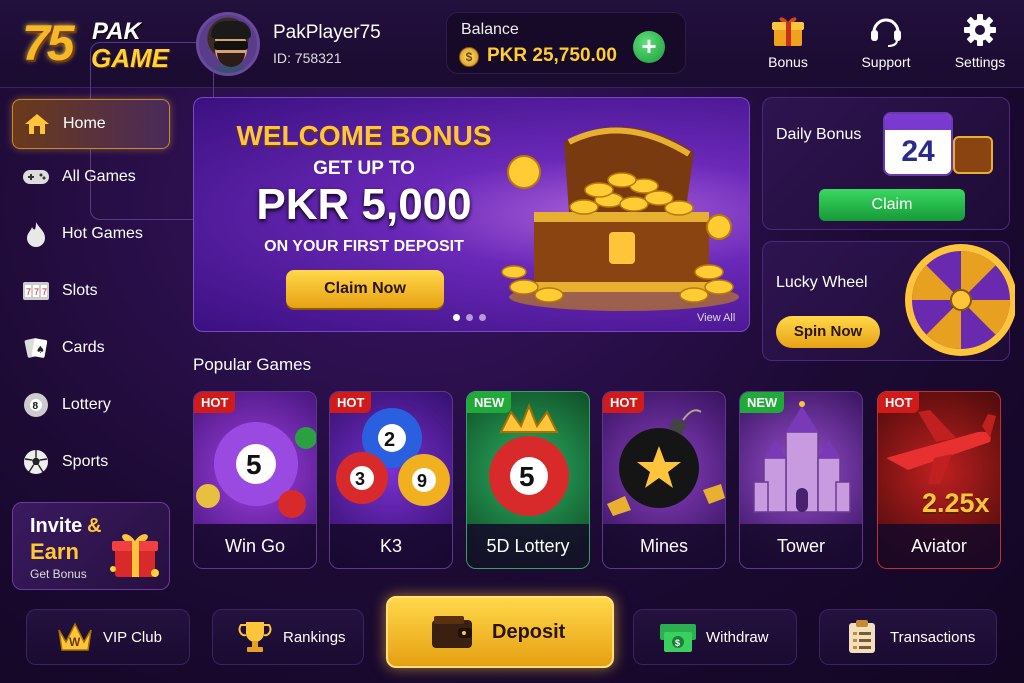 The width and height of the screenshot is (1024, 683). I want to click on svg-text: W, so click(75, 642).